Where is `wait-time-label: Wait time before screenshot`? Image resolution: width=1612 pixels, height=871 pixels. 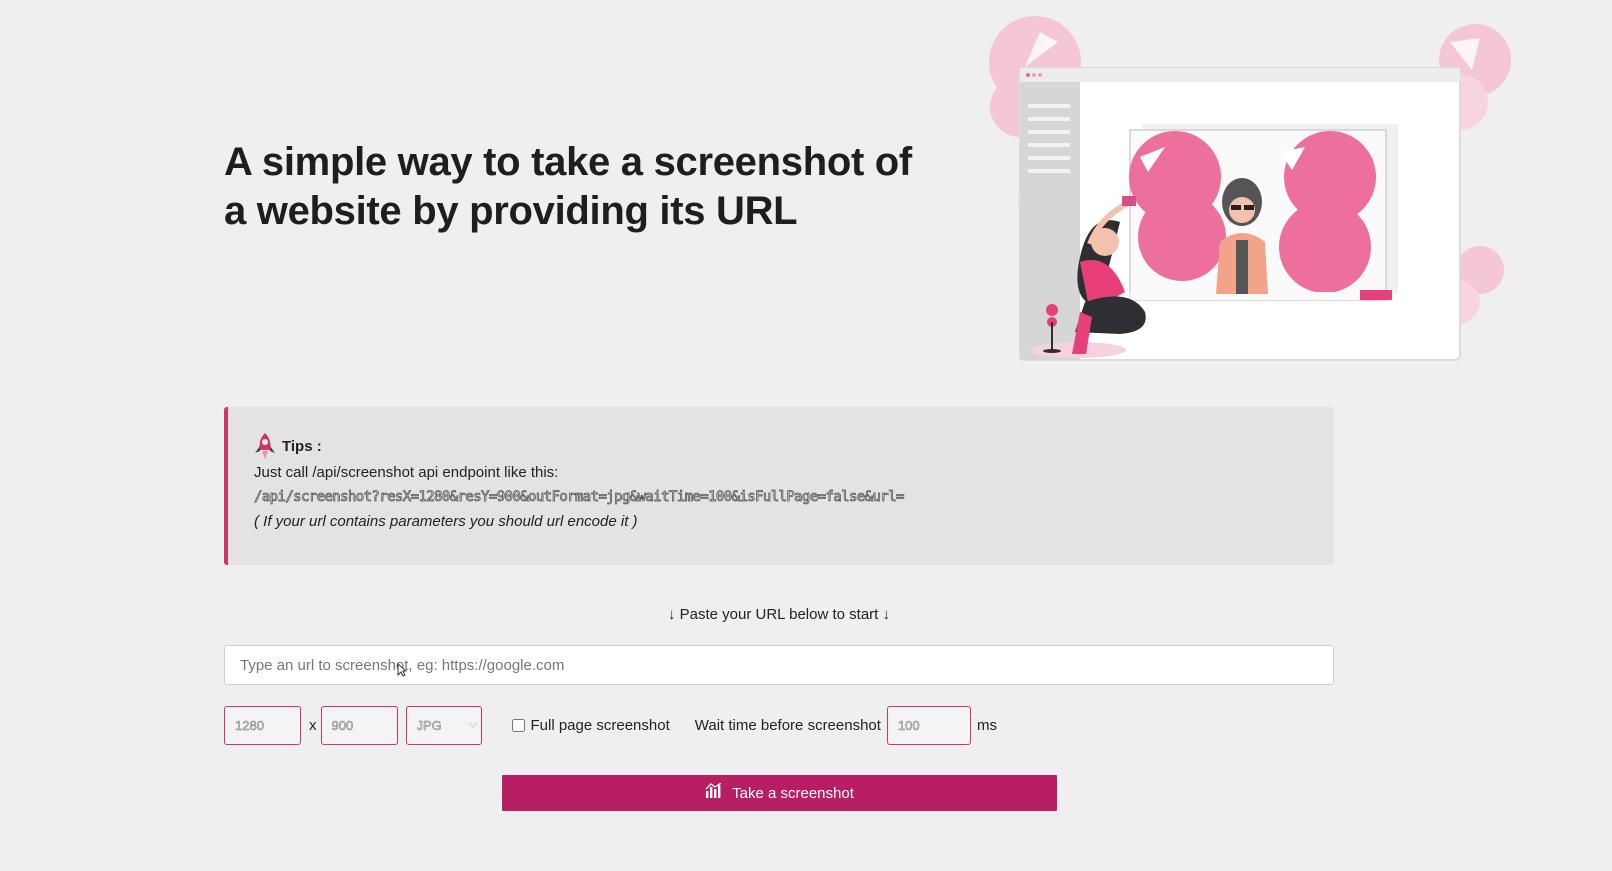 wait-time-label: Wait time before screenshot is located at coordinates (787, 725).